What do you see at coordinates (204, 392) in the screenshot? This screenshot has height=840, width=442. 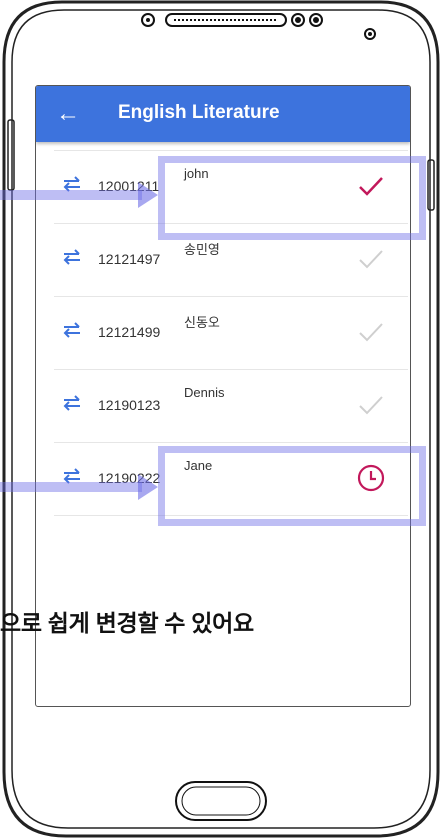 I see `student-name: Dennis` at bounding box center [204, 392].